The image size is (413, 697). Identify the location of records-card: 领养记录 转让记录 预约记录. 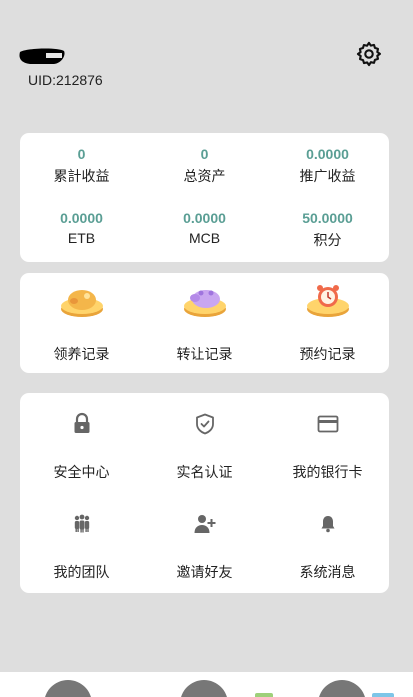
(204, 323).